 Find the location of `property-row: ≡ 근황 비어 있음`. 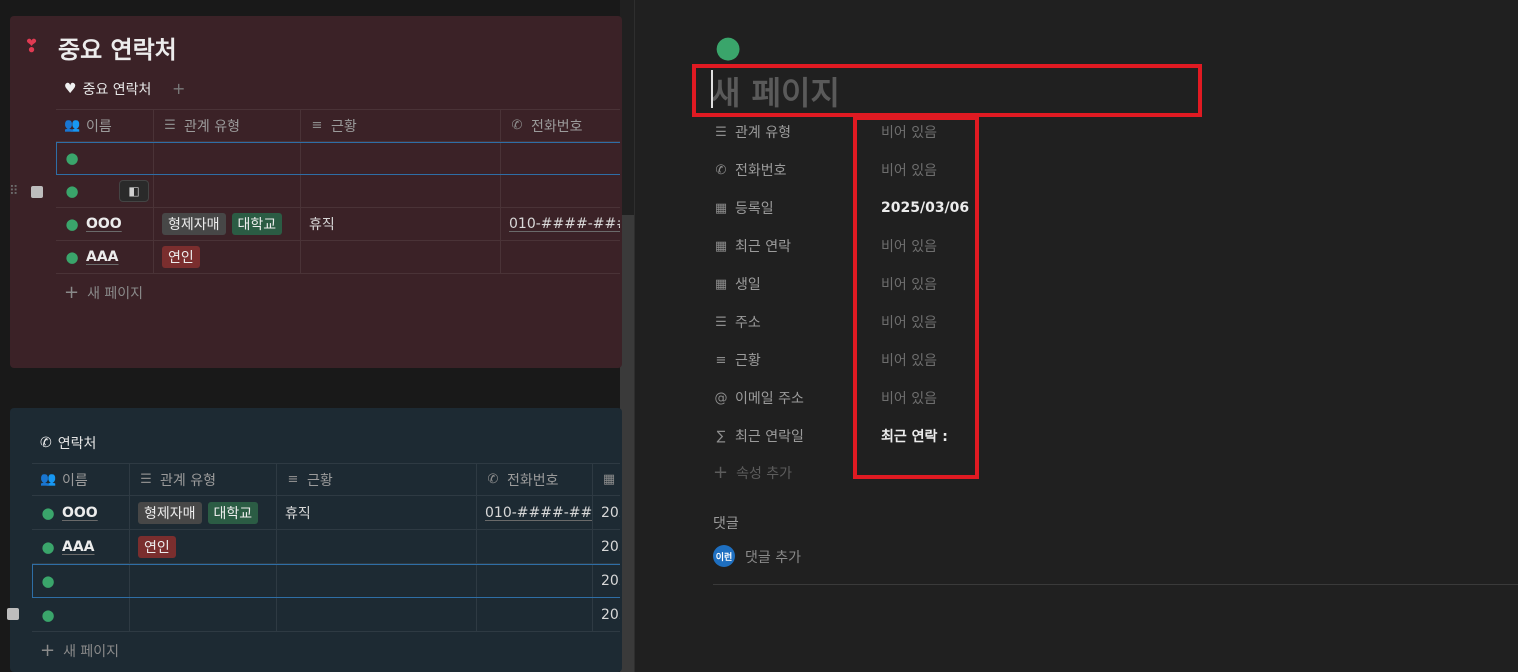

property-row: ≡ 근황 비어 있음 is located at coordinates (923, 360).